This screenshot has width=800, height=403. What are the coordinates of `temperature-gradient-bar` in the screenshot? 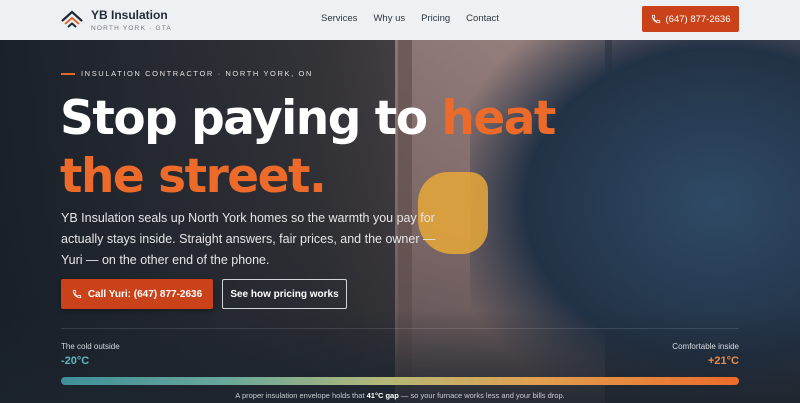 It's located at (400, 381).